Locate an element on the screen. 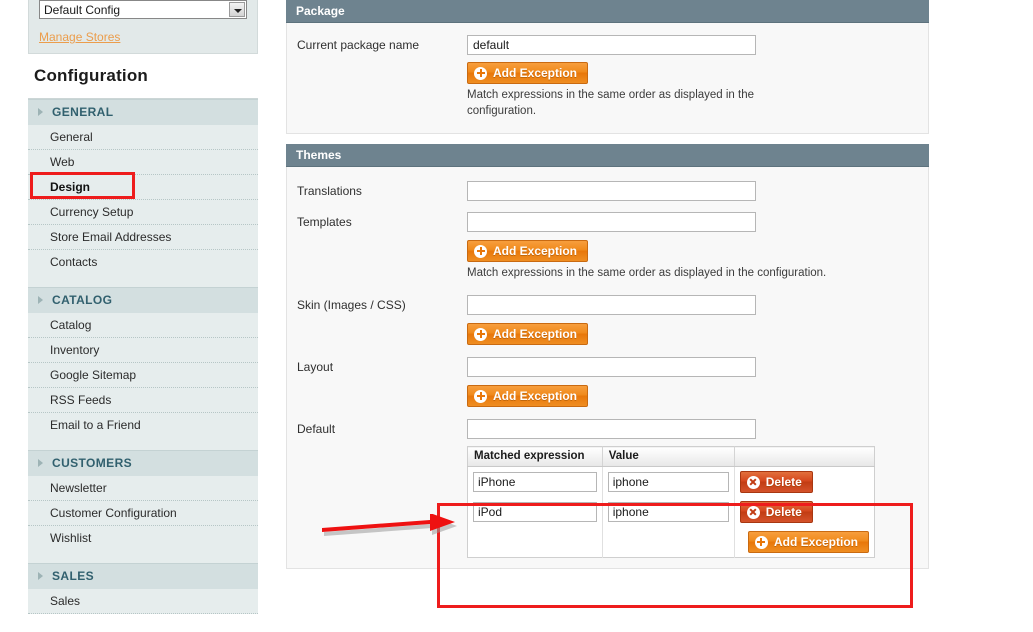 Image resolution: width=1033 pixels, height=632 pixels. sidebar-item-wishlist: Wishlist is located at coordinates (143, 538).